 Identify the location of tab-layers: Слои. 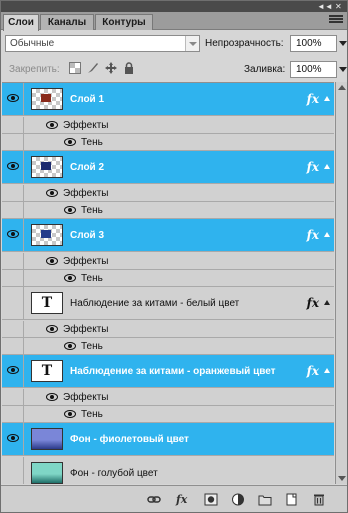
(21, 22).